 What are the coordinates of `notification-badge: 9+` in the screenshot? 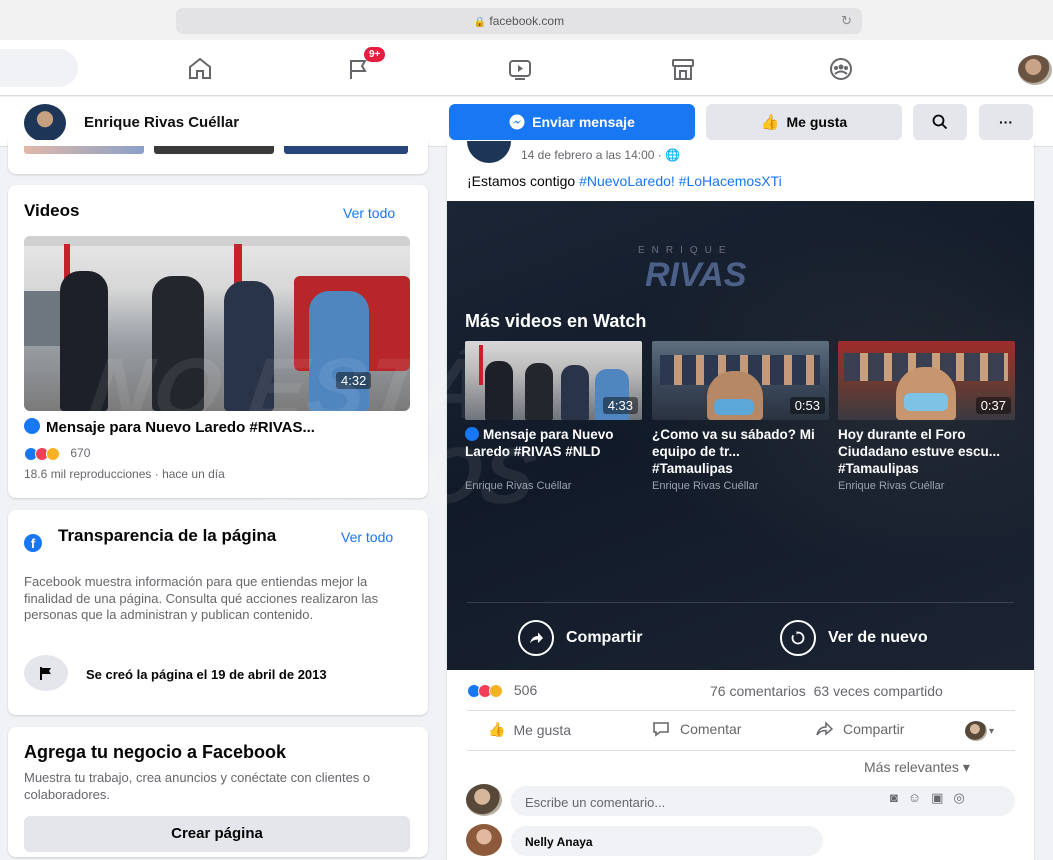 It's located at (375, 54).